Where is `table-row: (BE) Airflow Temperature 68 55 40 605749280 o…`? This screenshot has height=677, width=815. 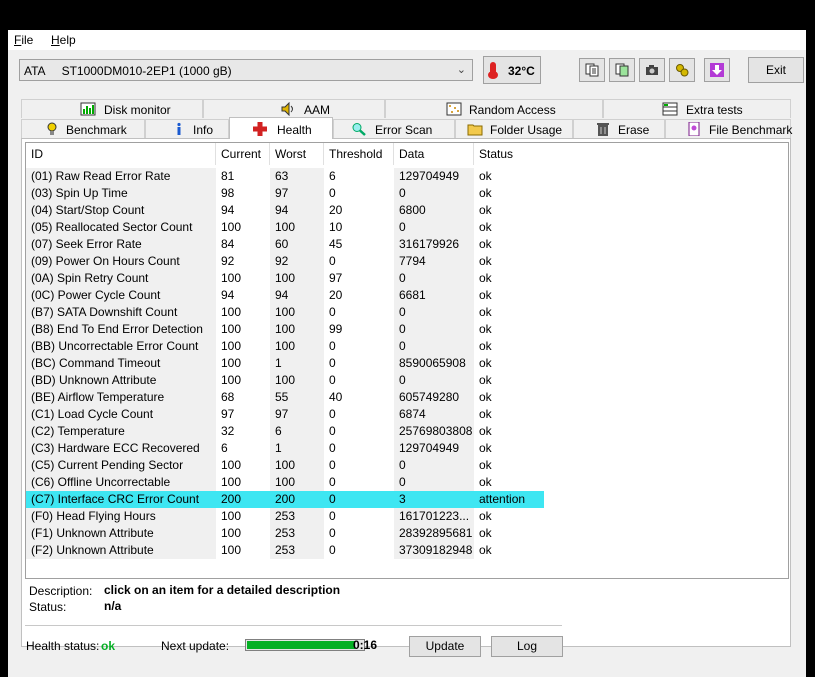 table-row: (BE) Airflow Temperature 68 55 40 605749280 o… is located at coordinates (285, 397).